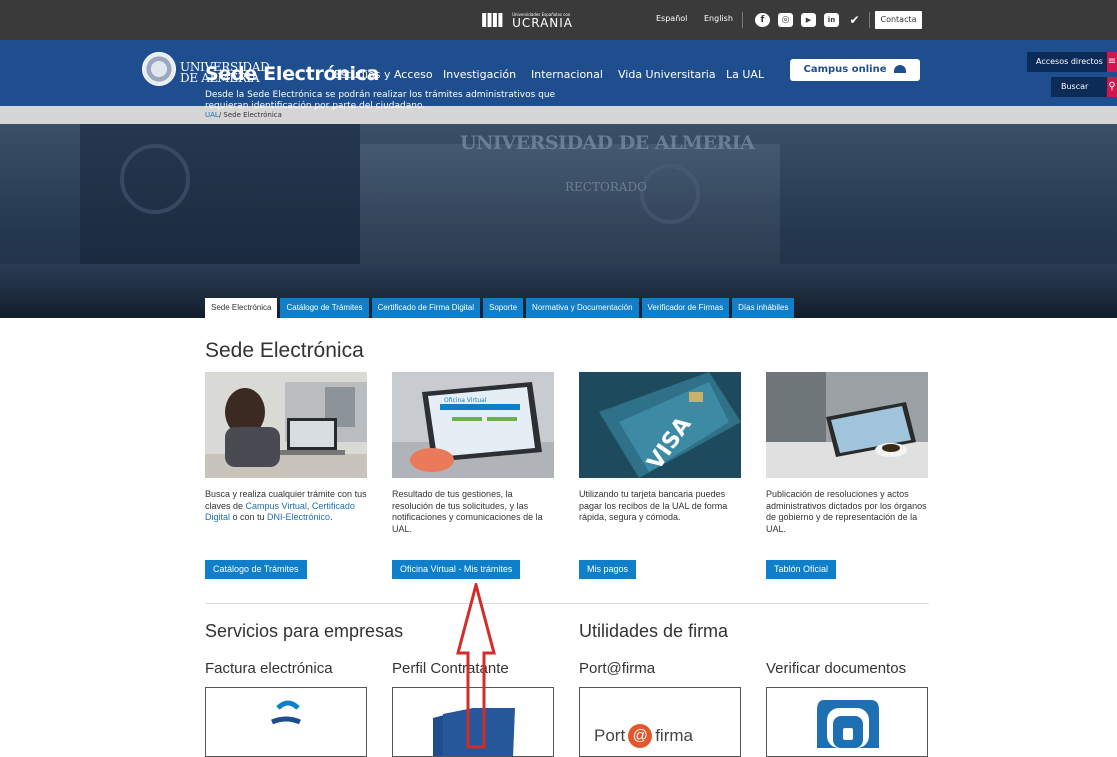 This screenshot has height=757, width=1117. What do you see at coordinates (898, 20) in the screenshot?
I see `contacta-button: Contacta` at bounding box center [898, 20].